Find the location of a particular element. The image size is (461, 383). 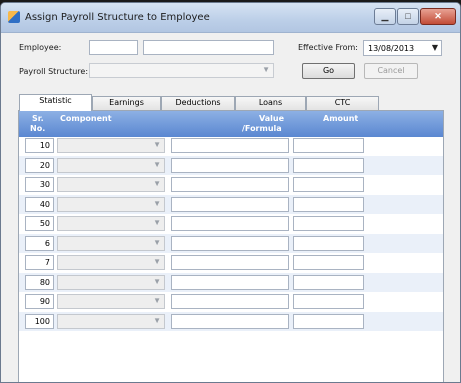

amount-header: Amount is located at coordinates (341, 118).